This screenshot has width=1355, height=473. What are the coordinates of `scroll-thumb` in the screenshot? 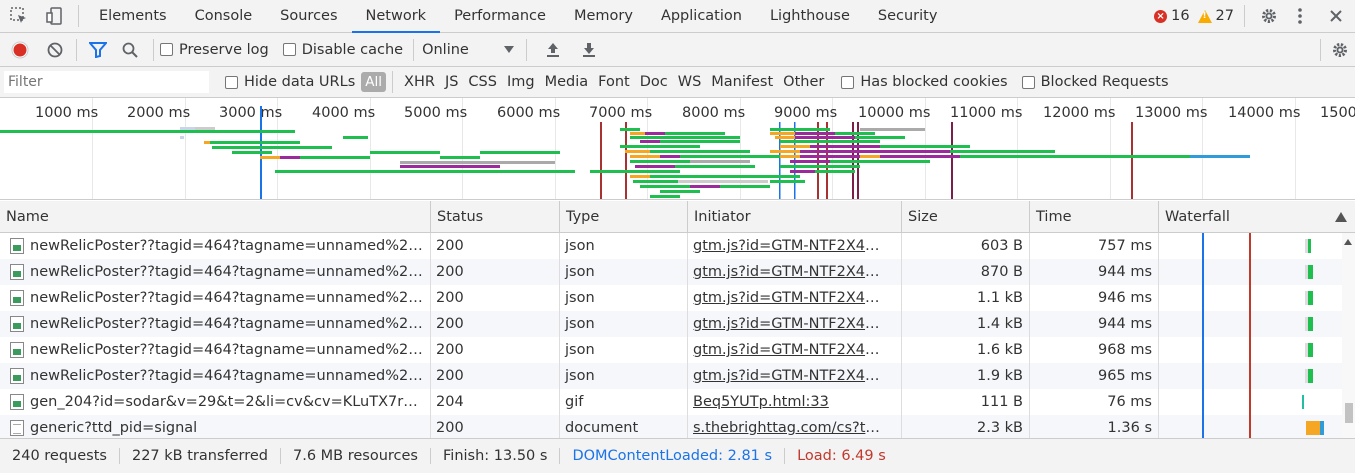 It's located at (1349, 413).